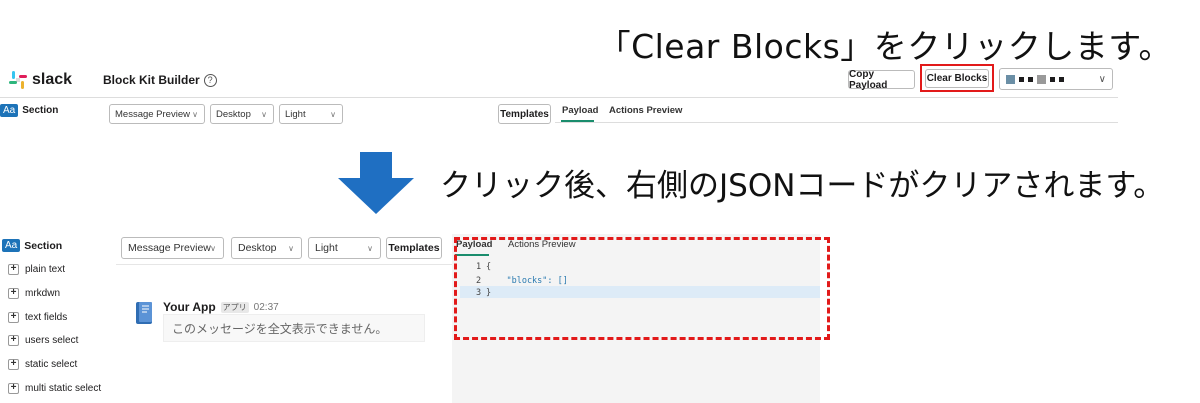  Describe the element at coordinates (52, 79) in the screenshot. I see `slack-wordmark: slack` at that location.